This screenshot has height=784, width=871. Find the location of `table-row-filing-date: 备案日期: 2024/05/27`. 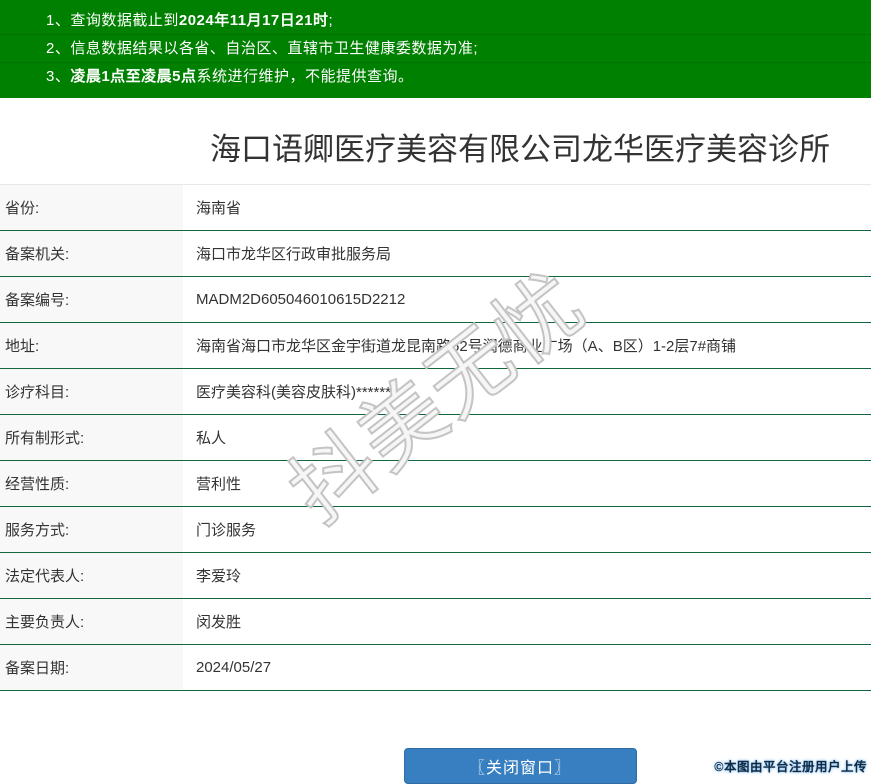

table-row-filing-date: 备案日期: 2024/05/27 is located at coordinates (435, 668).